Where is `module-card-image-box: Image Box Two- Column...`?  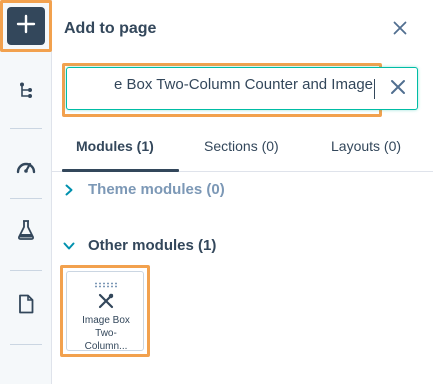
module-card-image-box: Image Box Two- Column... is located at coordinates (105, 311).